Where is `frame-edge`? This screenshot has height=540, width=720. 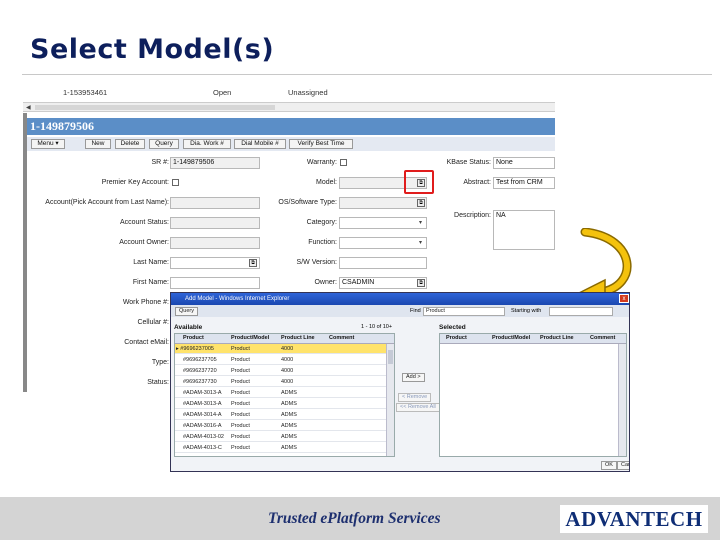 frame-edge is located at coordinates (25, 252).